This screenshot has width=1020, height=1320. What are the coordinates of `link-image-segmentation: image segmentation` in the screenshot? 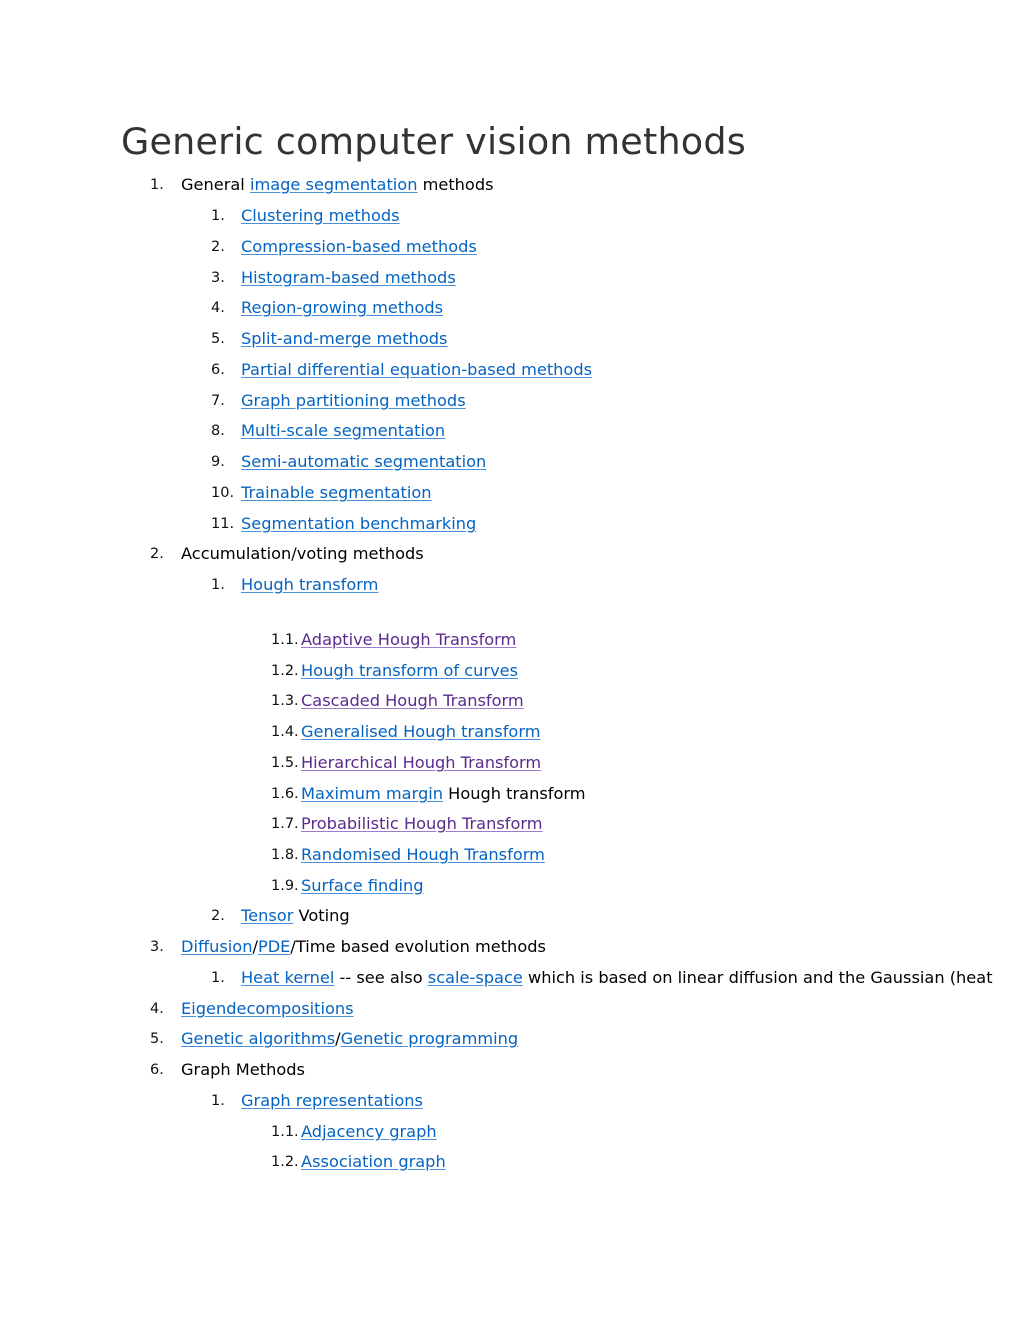 It's located at (334, 184).